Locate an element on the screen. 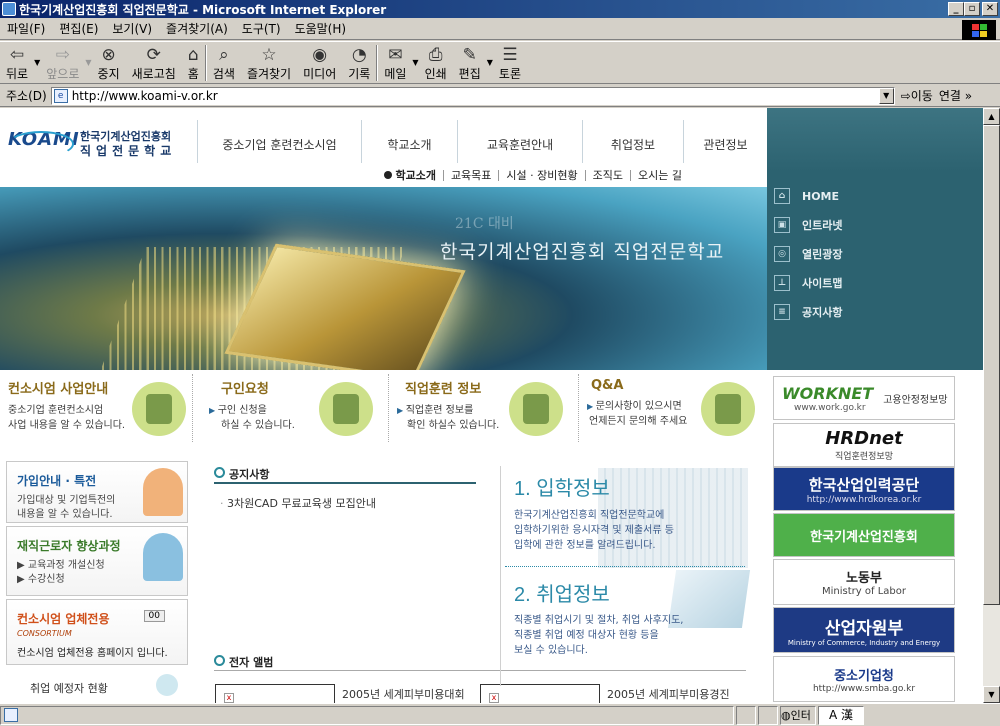  nav-employment: 취업정보 is located at coordinates (632, 144).